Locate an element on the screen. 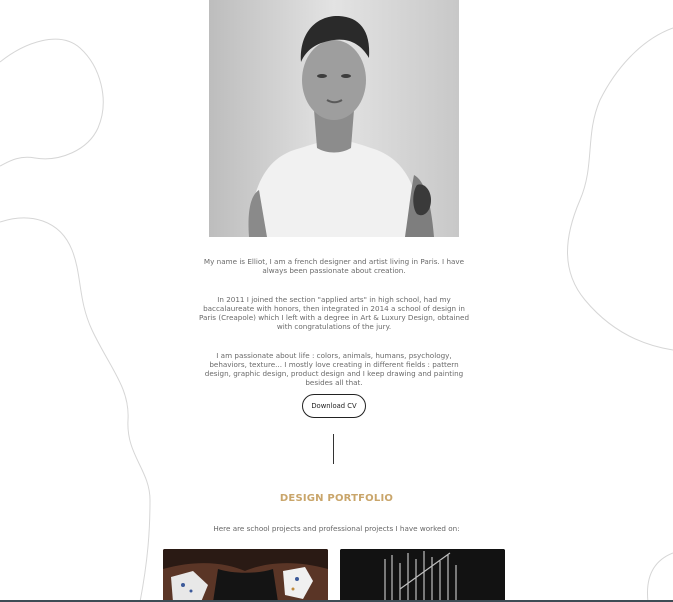 This screenshot has width=673, height=602. portrait-photo-icon is located at coordinates (334, 118).